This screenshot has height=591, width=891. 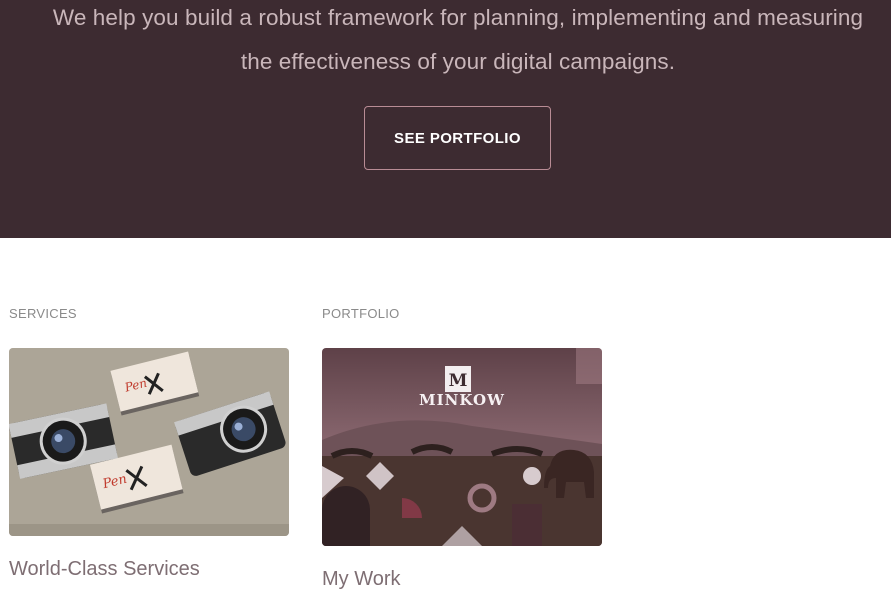 I want to click on portfolio-image: M, so click(x=462, y=447).